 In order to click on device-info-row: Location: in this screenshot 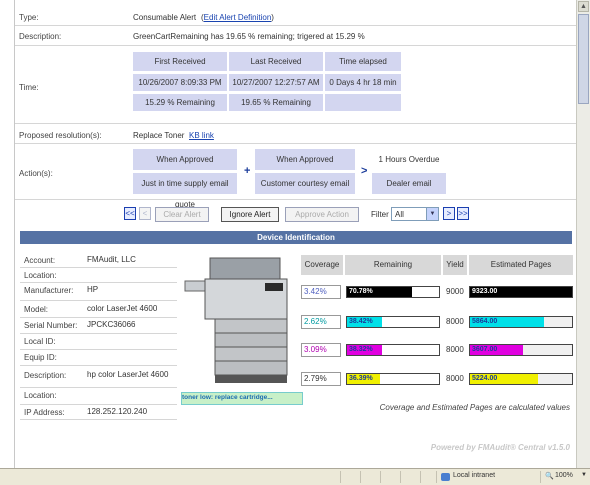, I will do `click(98, 275)`.